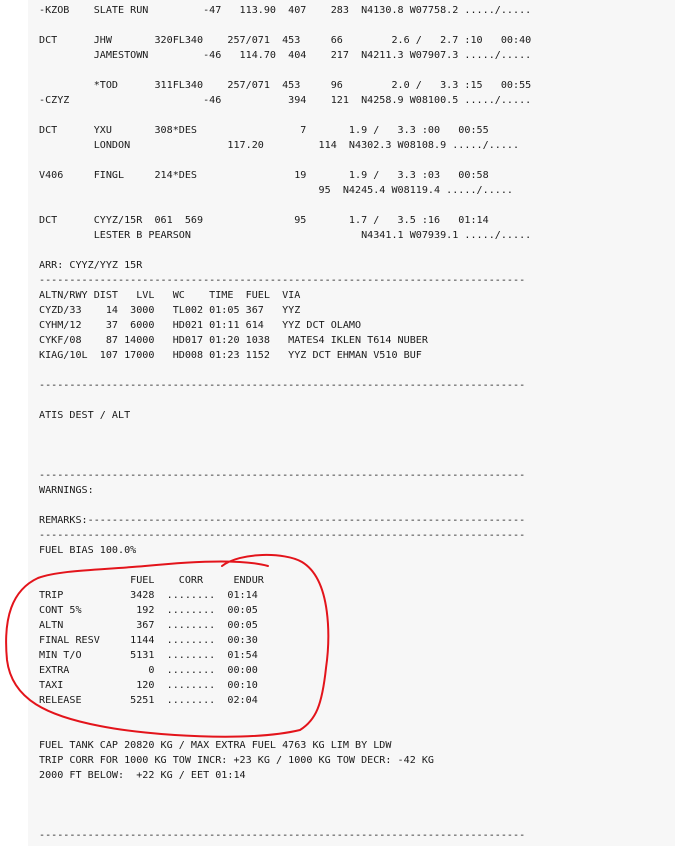 This screenshot has height=846, width=675. I want to click on fuel-row: TAXI 120 ........ 00:10, so click(148, 685).